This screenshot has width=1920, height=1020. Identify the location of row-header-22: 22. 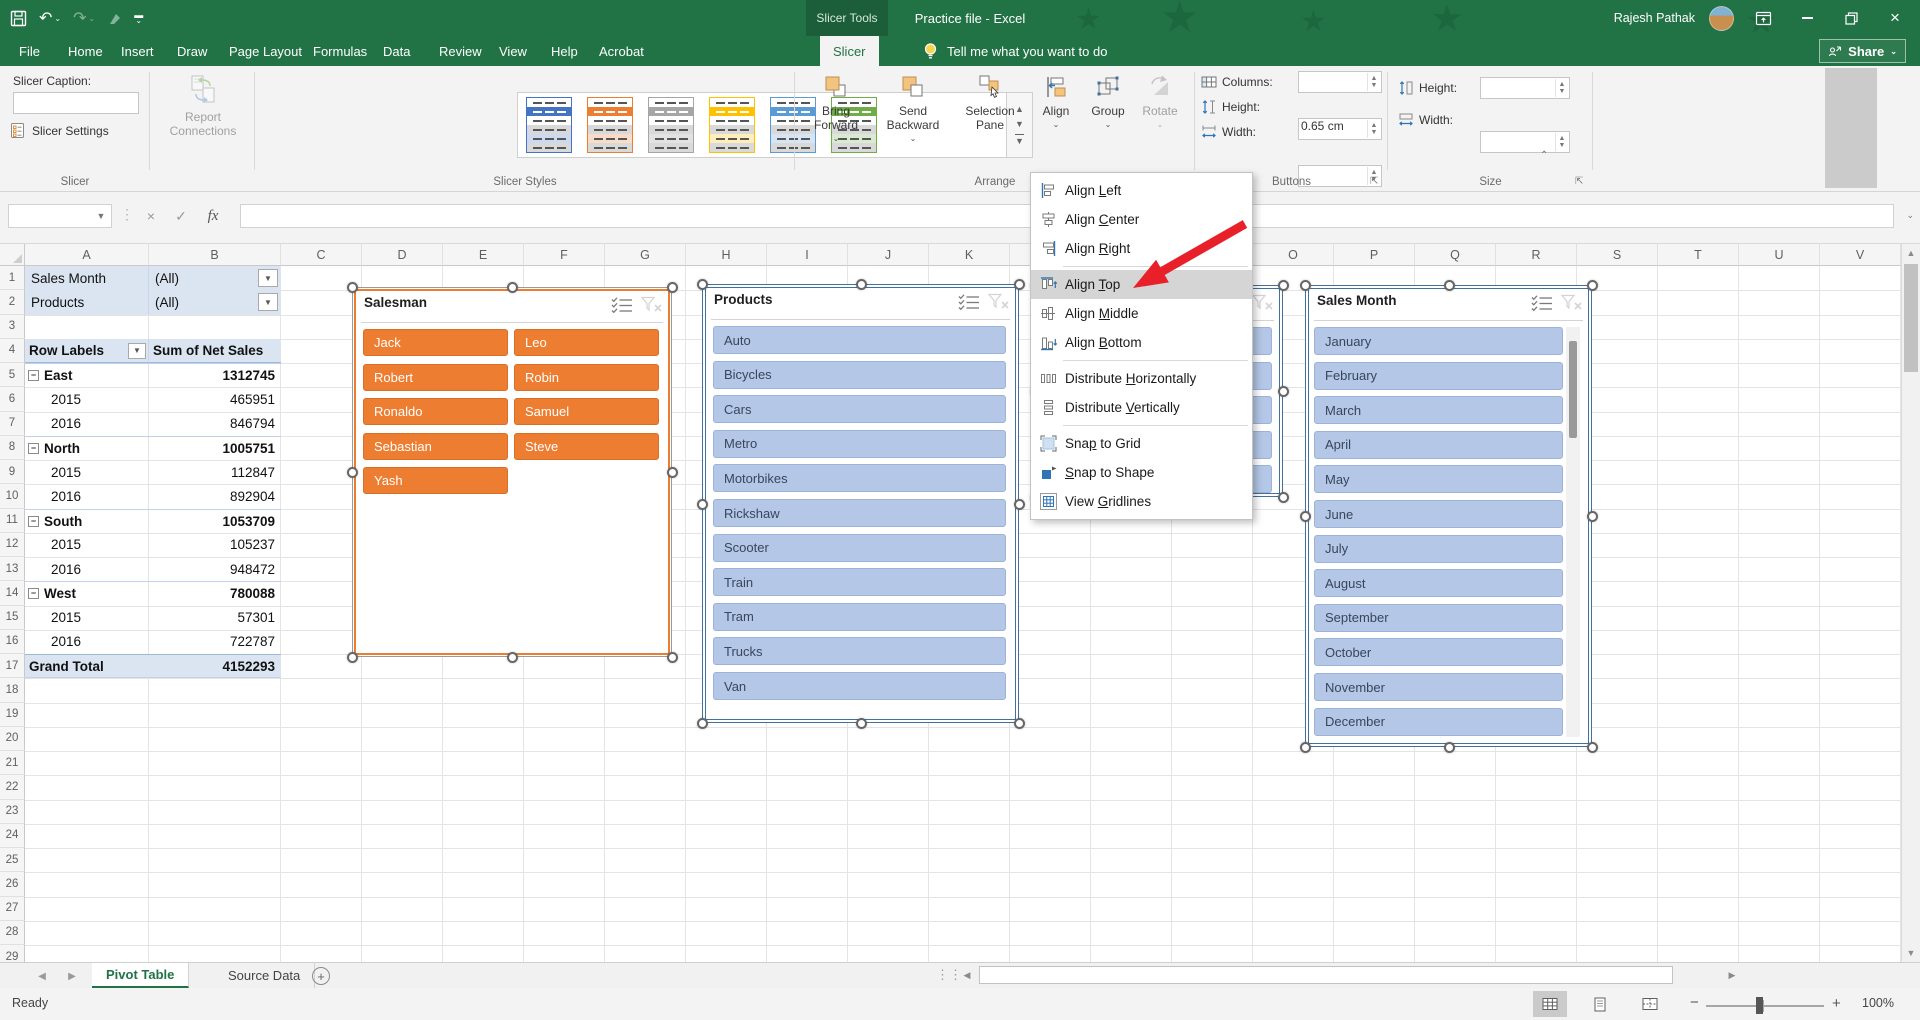
(12, 787).